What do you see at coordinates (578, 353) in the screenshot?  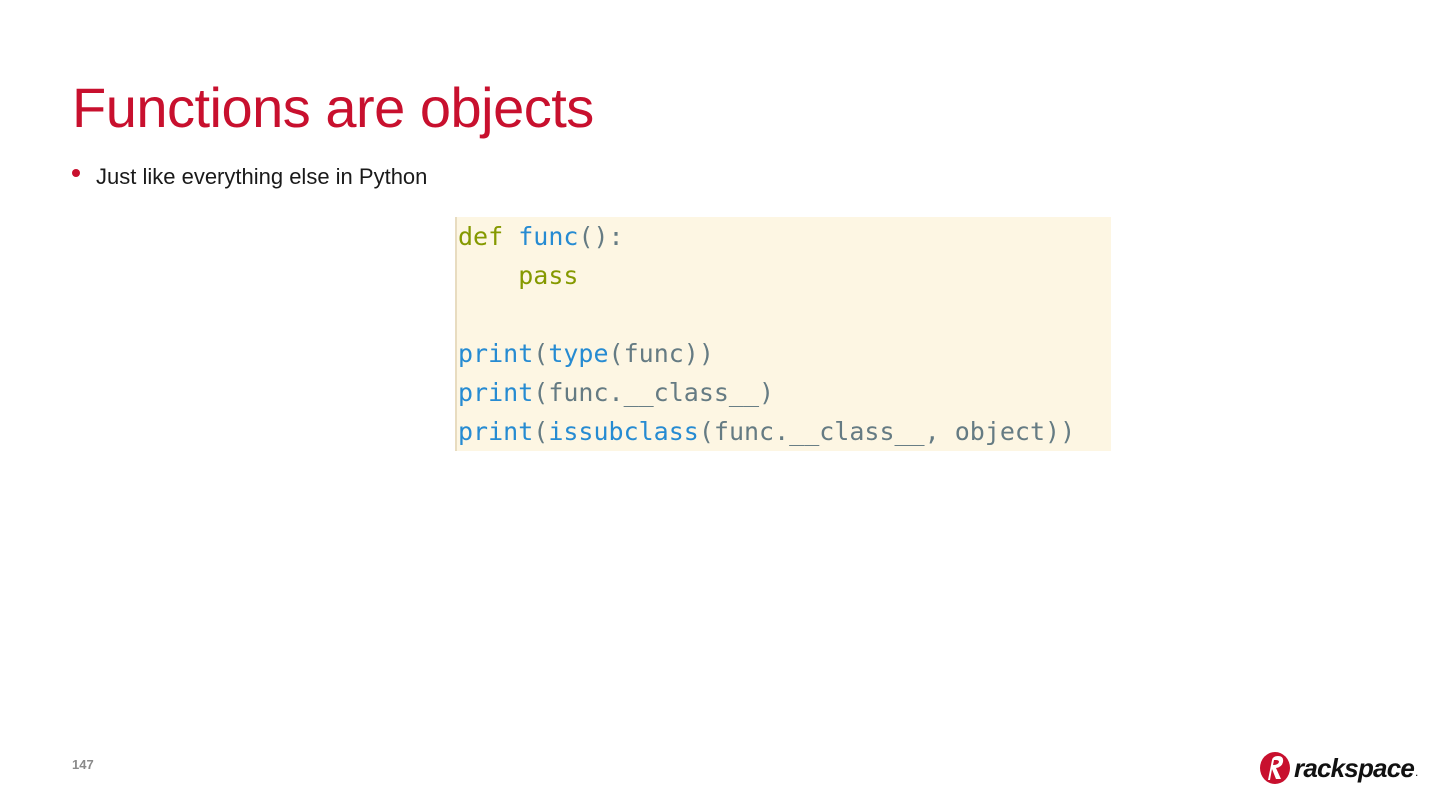 I see `code-token: type` at bounding box center [578, 353].